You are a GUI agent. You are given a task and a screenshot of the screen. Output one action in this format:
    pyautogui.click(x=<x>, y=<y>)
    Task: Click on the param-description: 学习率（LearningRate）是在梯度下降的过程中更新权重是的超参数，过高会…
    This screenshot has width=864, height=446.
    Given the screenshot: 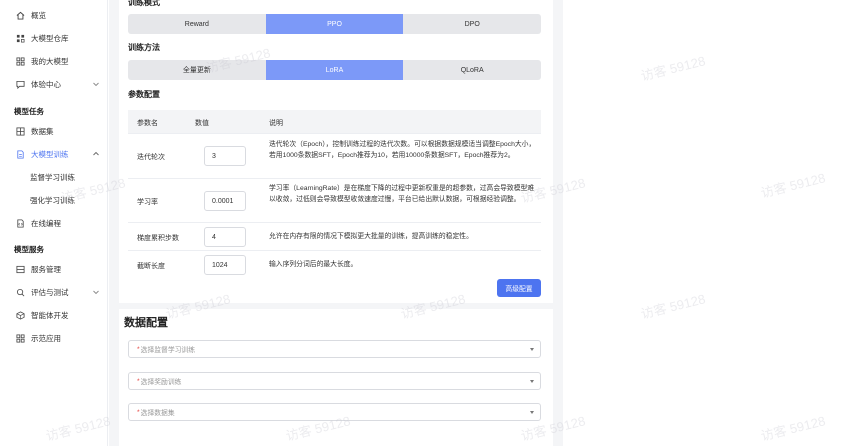 What is the action you would take?
    pyautogui.click(x=402, y=194)
    